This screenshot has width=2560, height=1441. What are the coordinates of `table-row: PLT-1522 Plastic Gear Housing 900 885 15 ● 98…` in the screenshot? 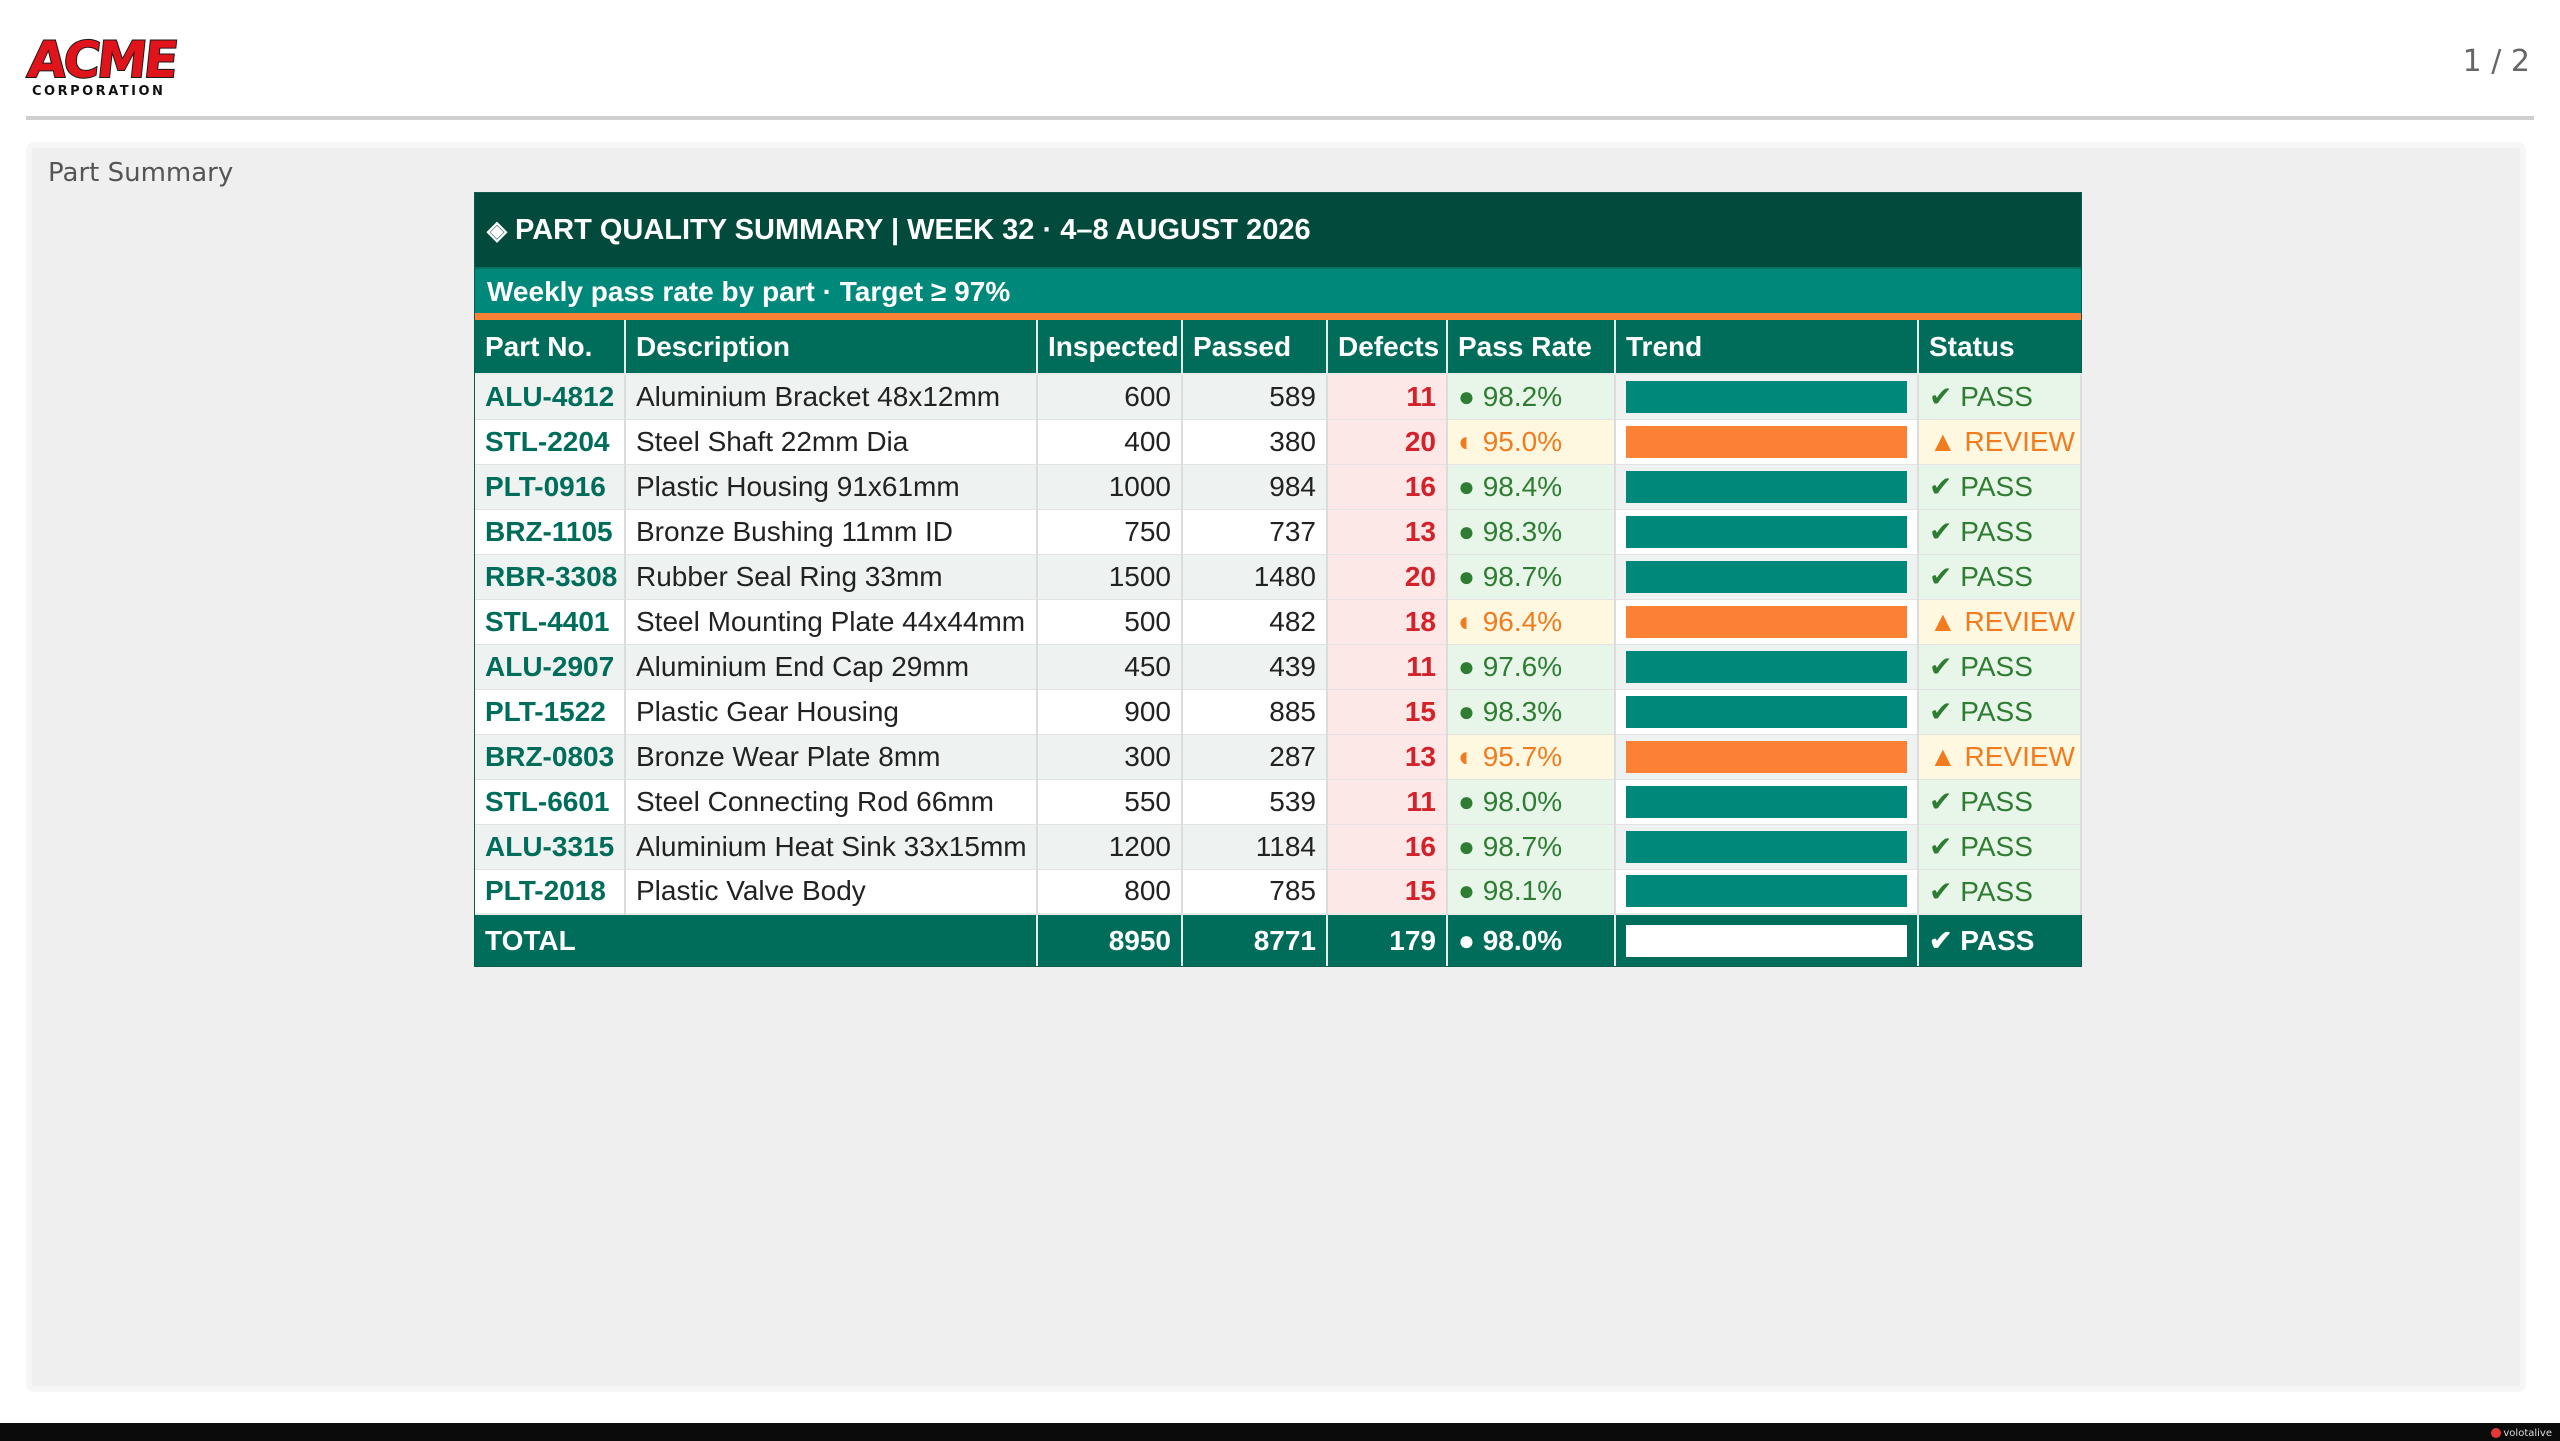 It's located at (1278, 712).